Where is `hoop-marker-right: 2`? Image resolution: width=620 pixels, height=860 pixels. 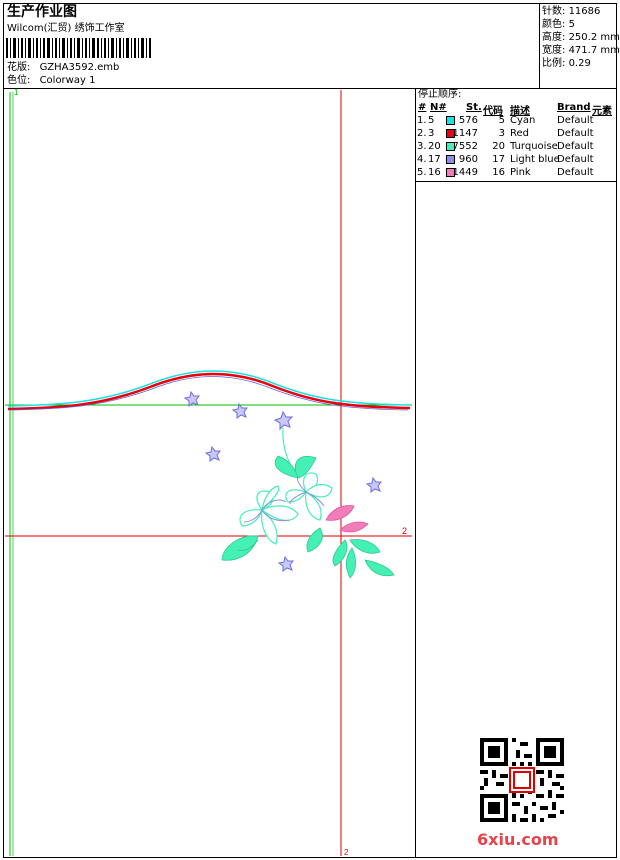 hoop-marker-right: 2 is located at coordinates (404, 531).